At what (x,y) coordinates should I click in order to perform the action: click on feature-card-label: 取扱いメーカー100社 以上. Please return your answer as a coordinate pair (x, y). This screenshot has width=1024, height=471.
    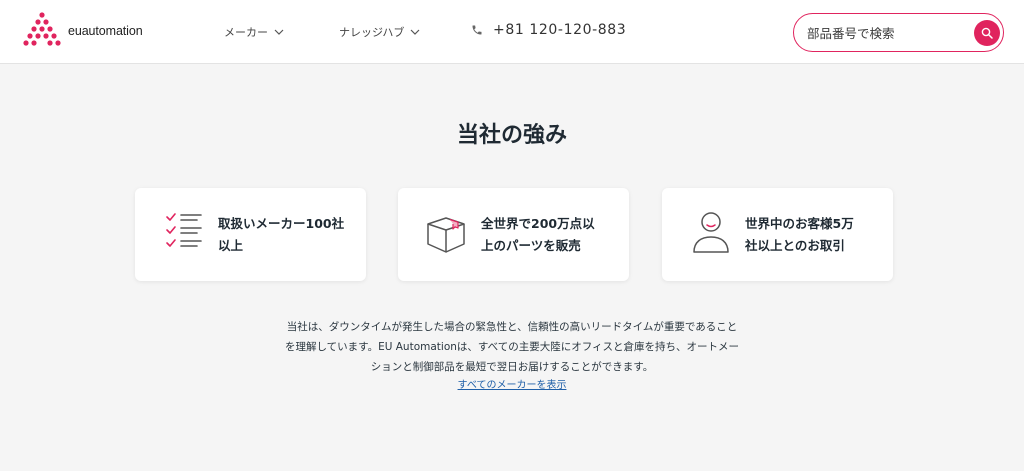
    Looking at the image, I should click on (285, 235).